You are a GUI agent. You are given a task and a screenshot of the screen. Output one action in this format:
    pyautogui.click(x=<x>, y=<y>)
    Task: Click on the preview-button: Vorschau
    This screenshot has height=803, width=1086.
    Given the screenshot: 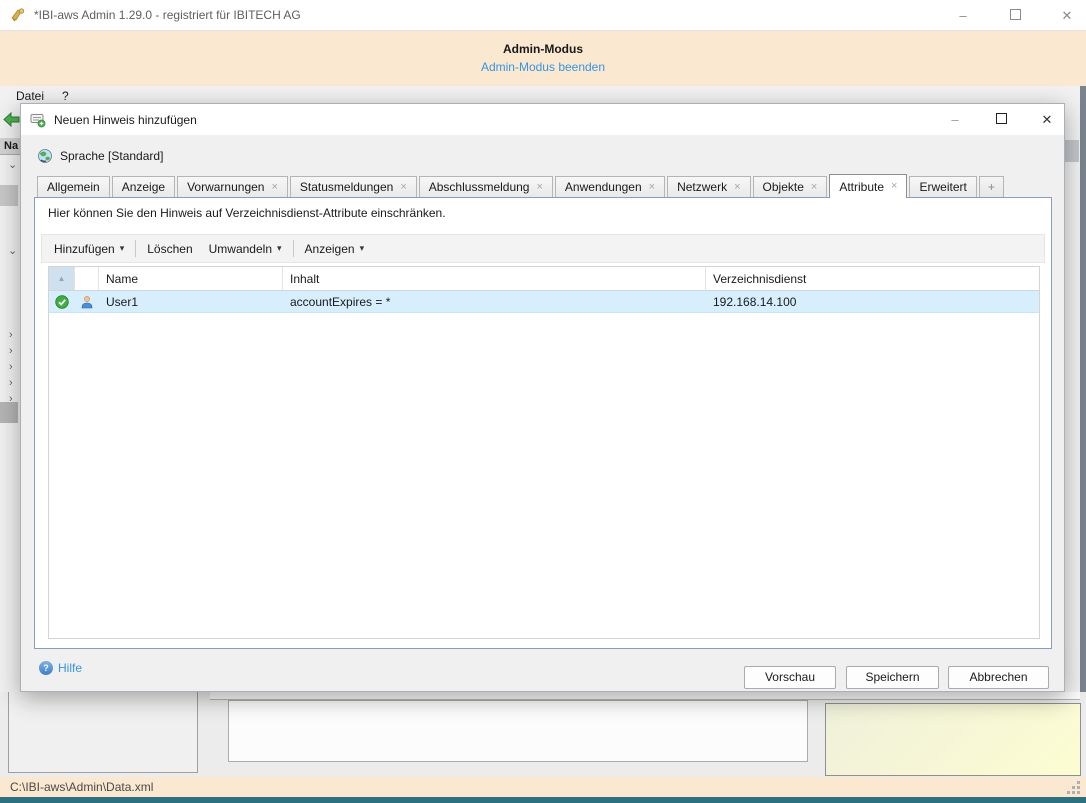 What is the action you would take?
    pyautogui.click(x=790, y=677)
    